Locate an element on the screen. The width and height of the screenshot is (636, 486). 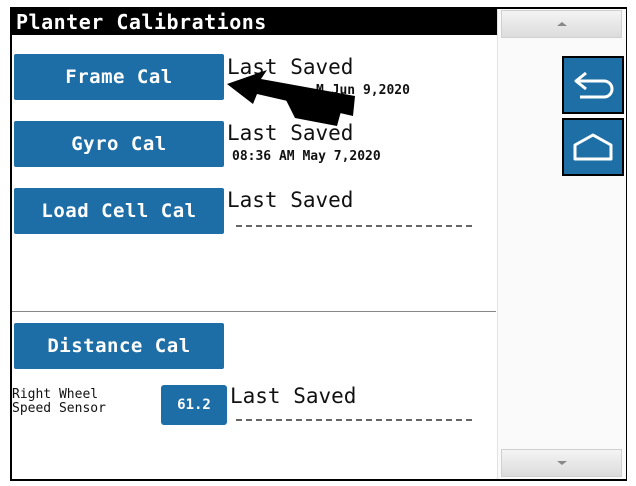
scroll-up-button is located at coordinates (561, 24).